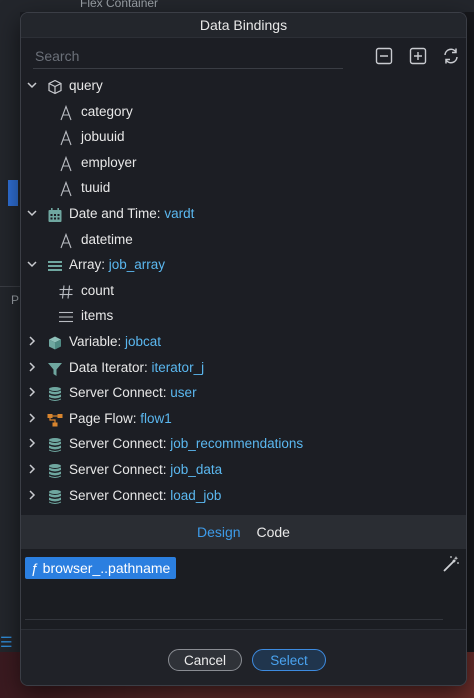  I want to click on tree-item-value: load_job, so click(196, 495).